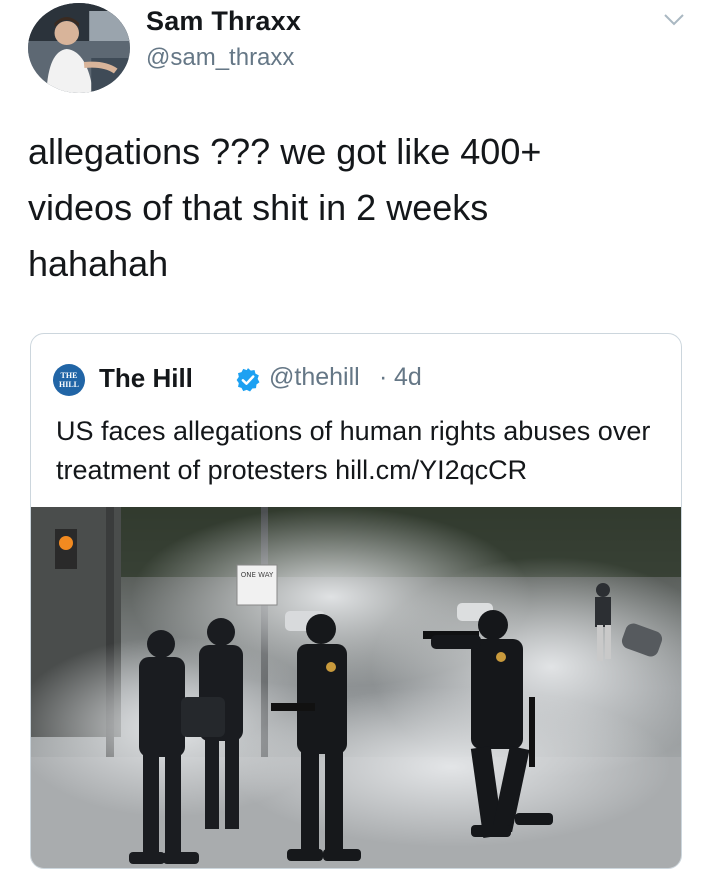  What do you see at coordinates (79, 48) in the screenshot?
I see `avatar` at bounding box center [79, 48].